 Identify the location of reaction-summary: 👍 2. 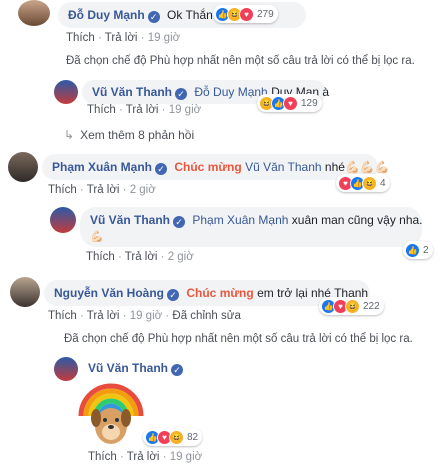
(418, 250).